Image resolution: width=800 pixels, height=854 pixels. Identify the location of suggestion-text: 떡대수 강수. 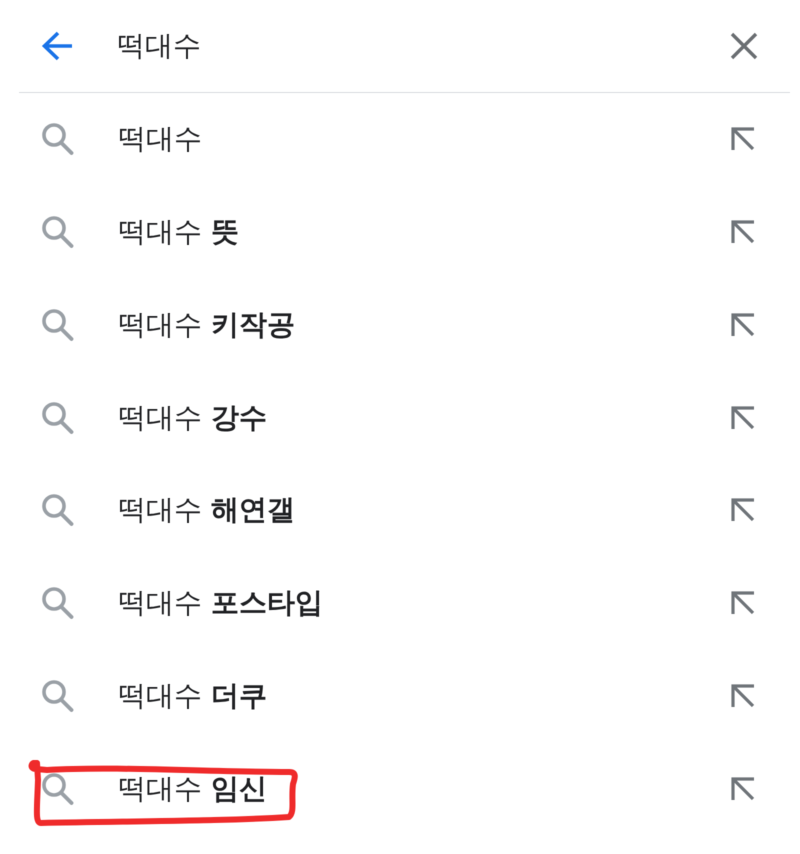
(424, 418).